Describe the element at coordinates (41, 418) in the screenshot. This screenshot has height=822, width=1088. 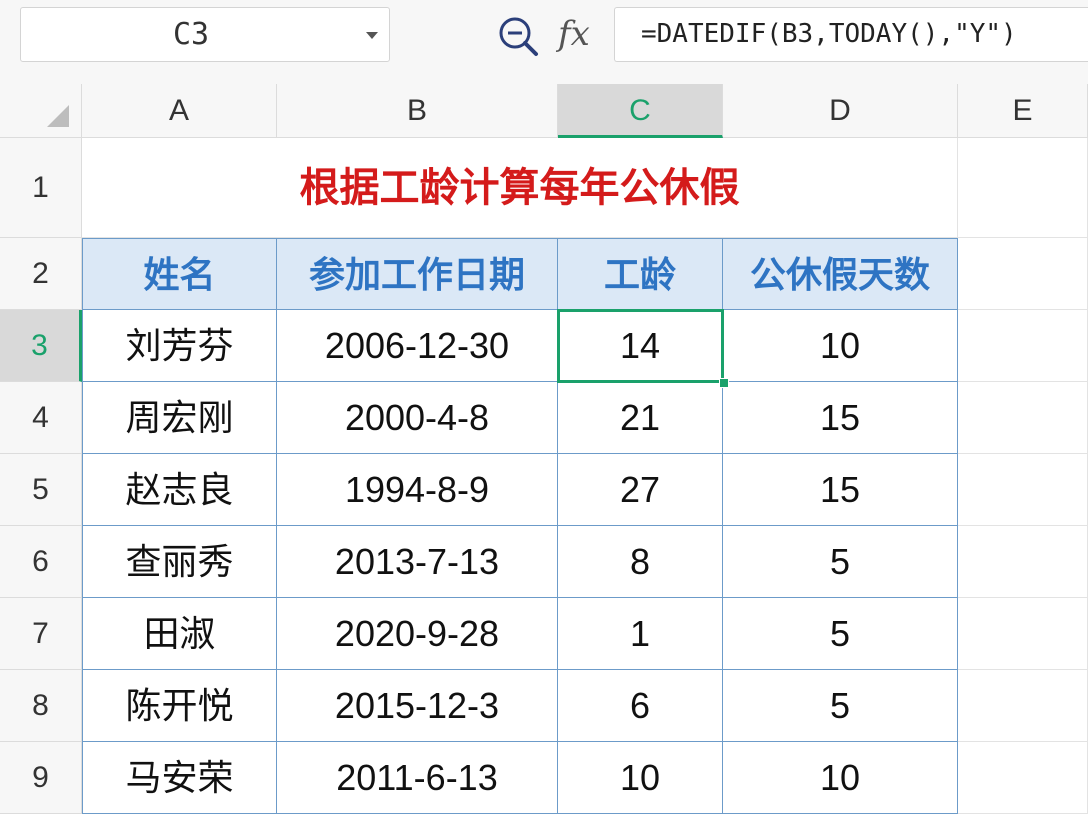
I see `row-header-4: 4` at that location.